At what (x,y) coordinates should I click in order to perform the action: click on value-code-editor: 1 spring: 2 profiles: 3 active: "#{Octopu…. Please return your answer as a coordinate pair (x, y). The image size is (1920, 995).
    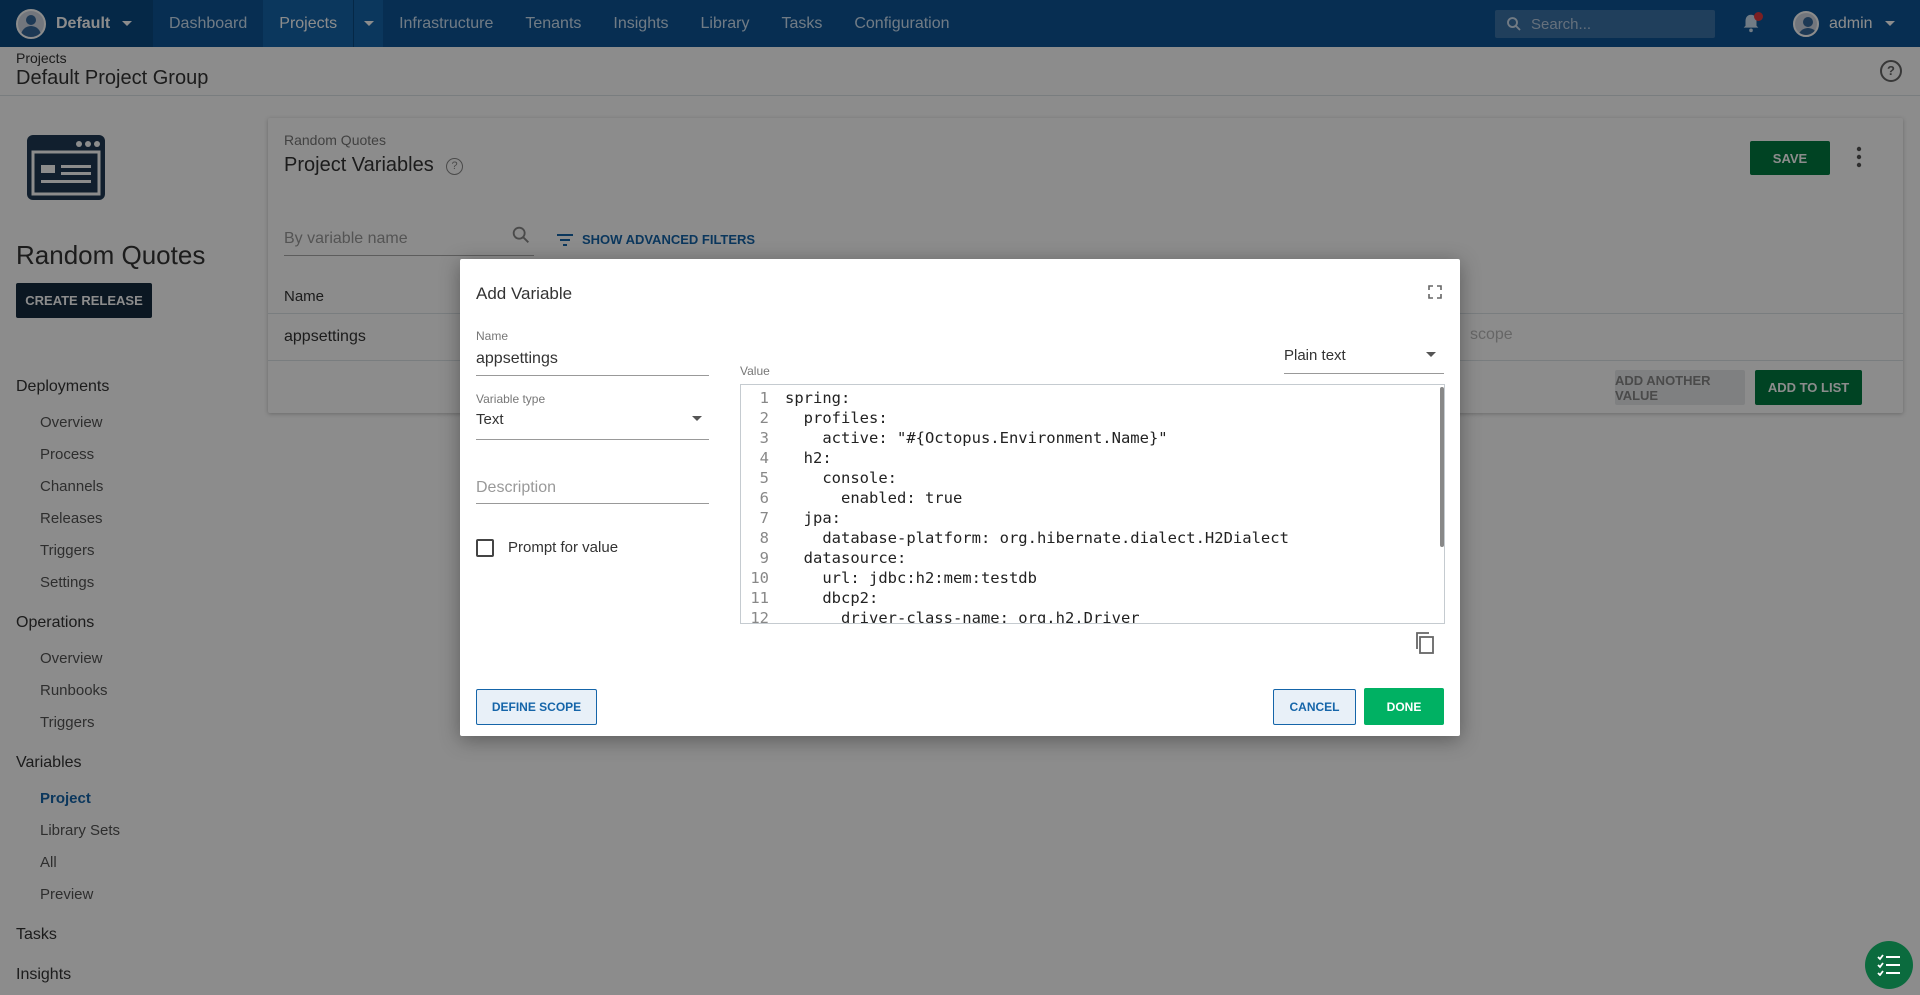
    Looking at the image, I should click on (1092, 504).